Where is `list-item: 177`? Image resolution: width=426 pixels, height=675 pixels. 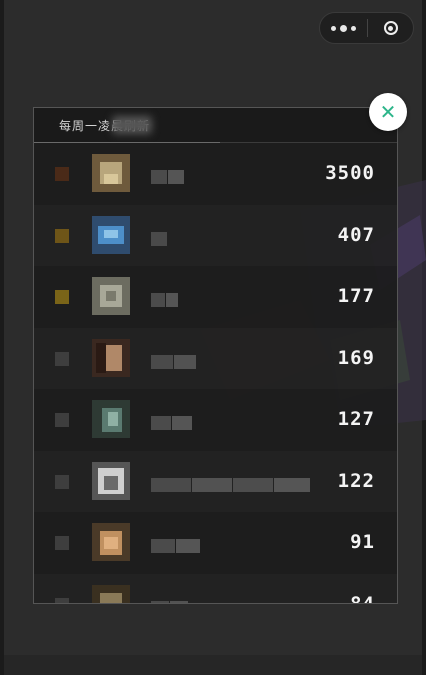
list-item: 177 is located at coordinates (215, 297).